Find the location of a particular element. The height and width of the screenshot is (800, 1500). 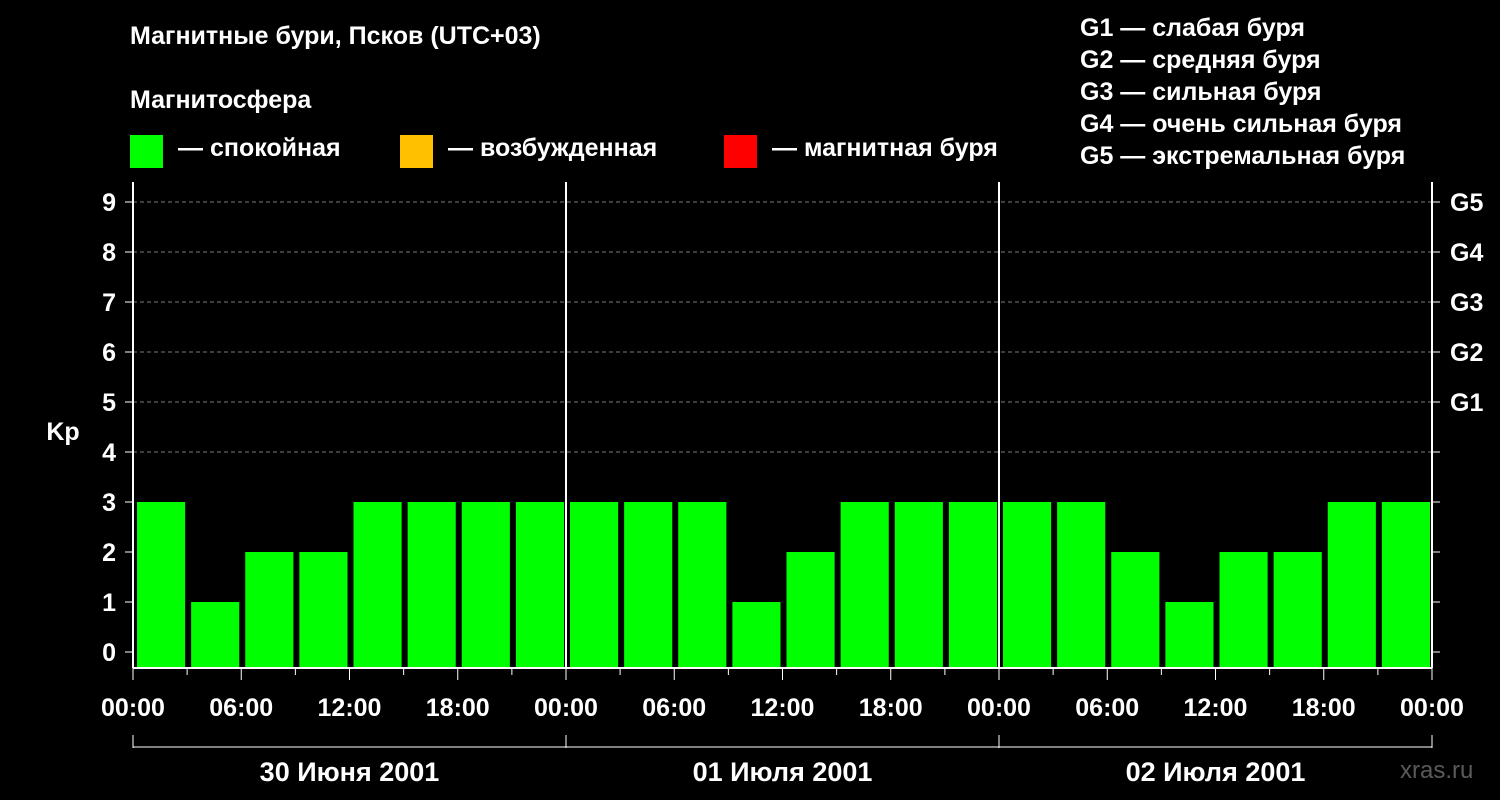

y-axis-title: Kp is located at coordinates (62, 432).